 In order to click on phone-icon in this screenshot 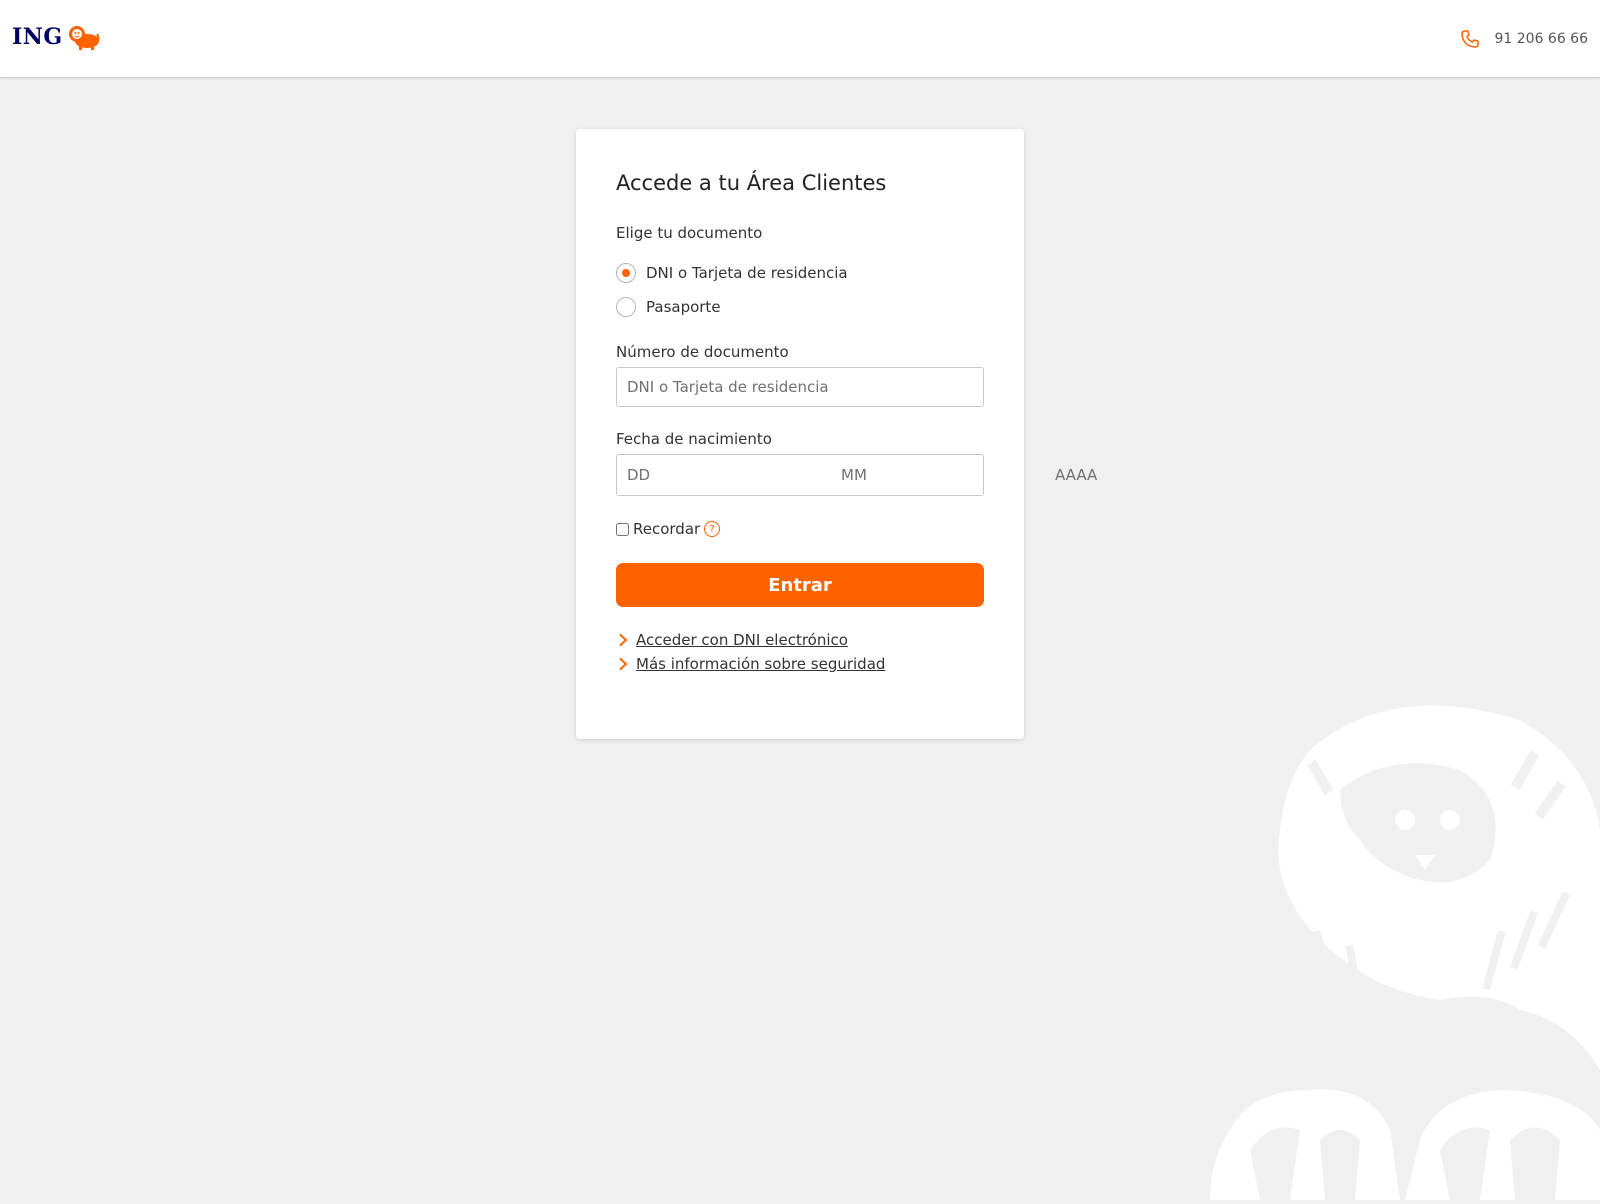, I will do `click(1470, 39)`.